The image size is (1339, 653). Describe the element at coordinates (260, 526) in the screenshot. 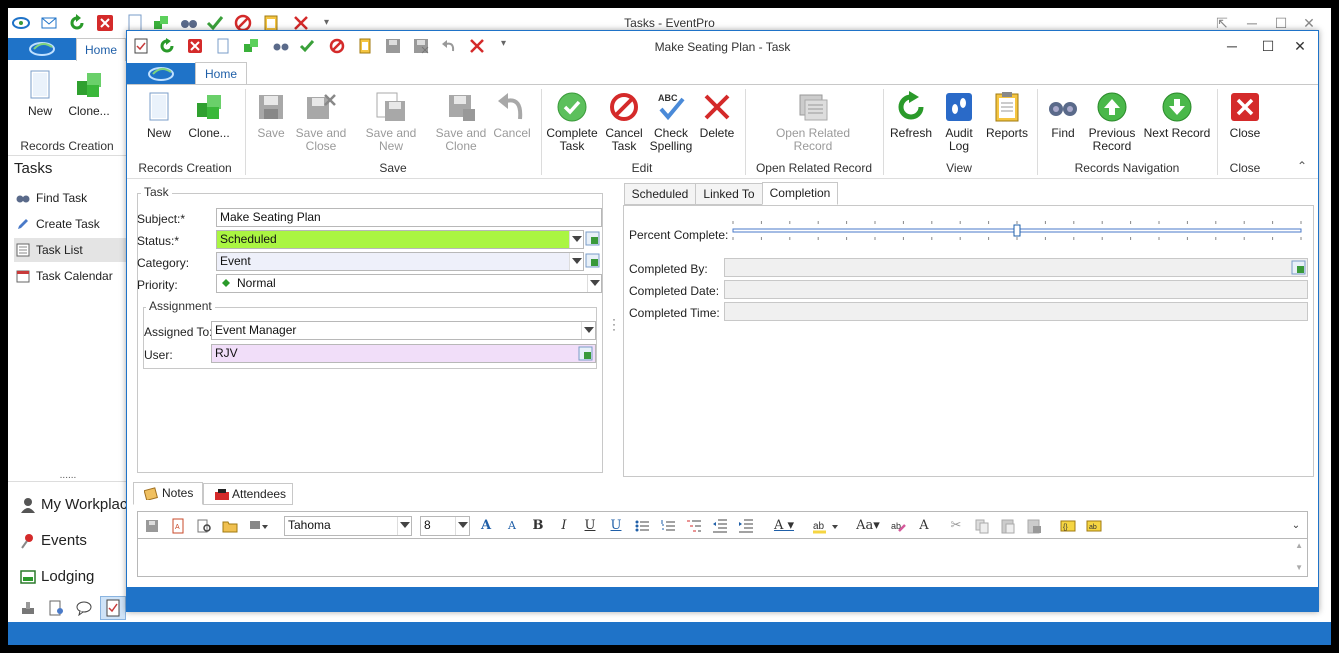

I see `format-painter-icon` at that location.